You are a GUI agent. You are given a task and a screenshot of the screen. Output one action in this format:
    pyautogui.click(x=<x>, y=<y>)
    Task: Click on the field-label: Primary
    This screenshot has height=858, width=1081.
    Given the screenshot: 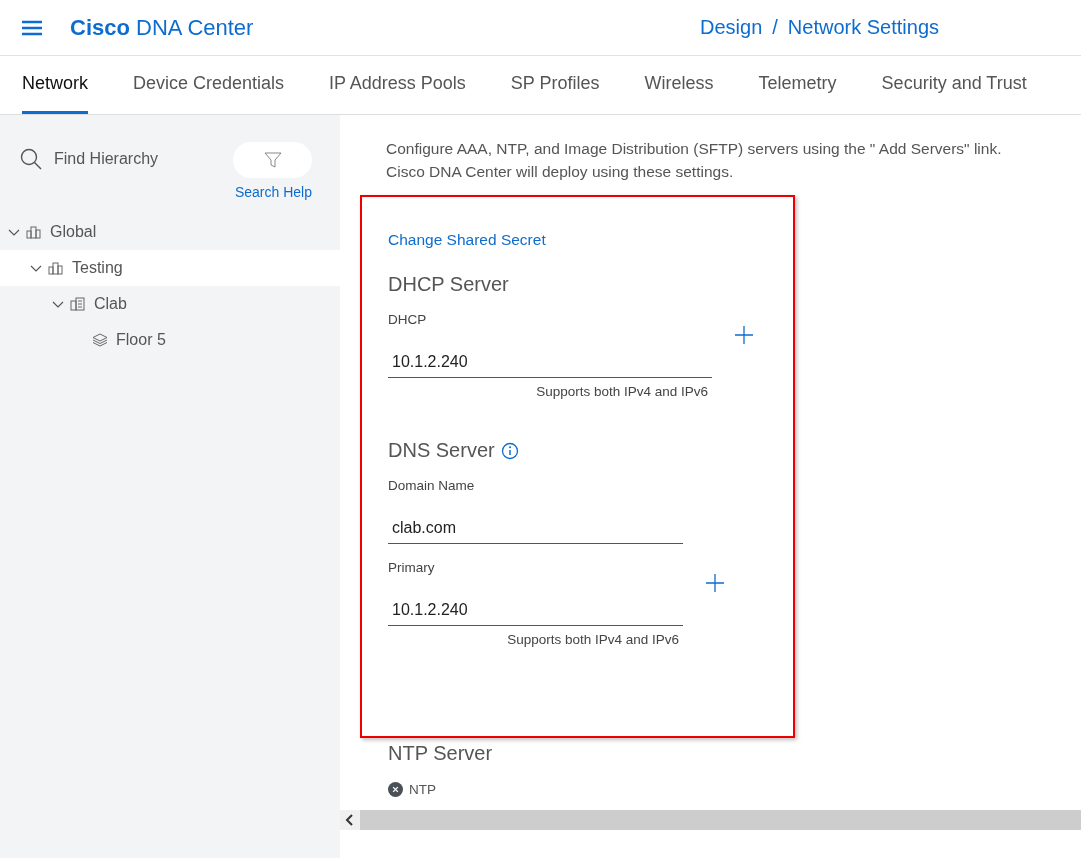 What is the action you would take?
    pyautogui.click(x=412, y=567)
    